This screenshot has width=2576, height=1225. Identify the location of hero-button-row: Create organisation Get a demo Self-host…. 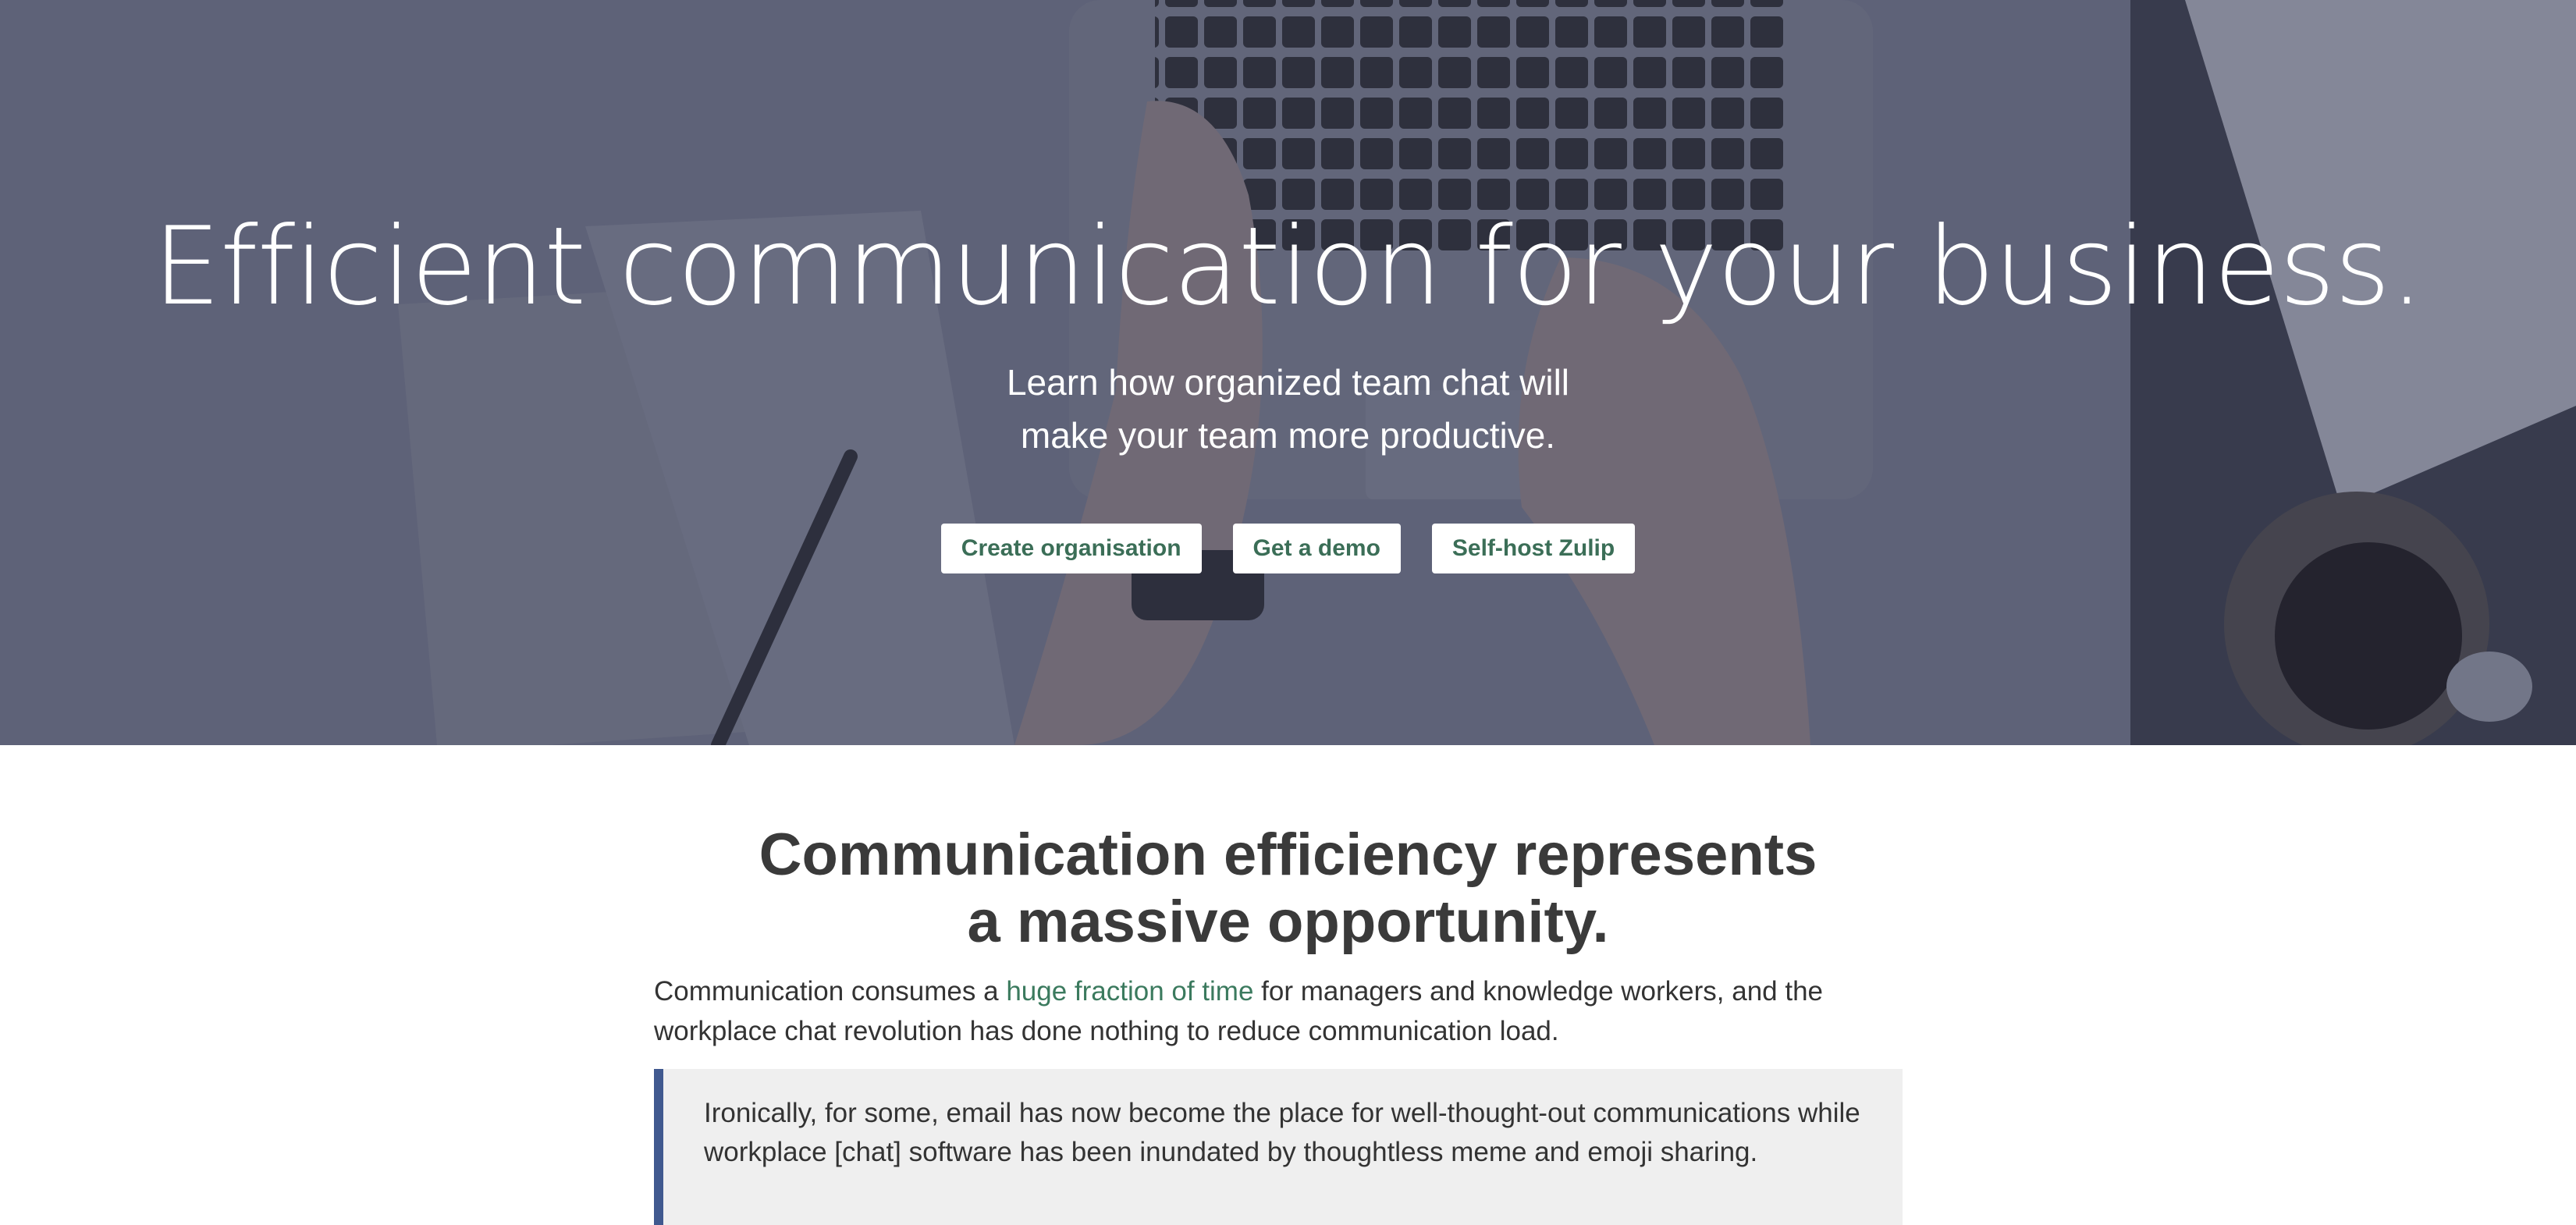
(1288, 548).